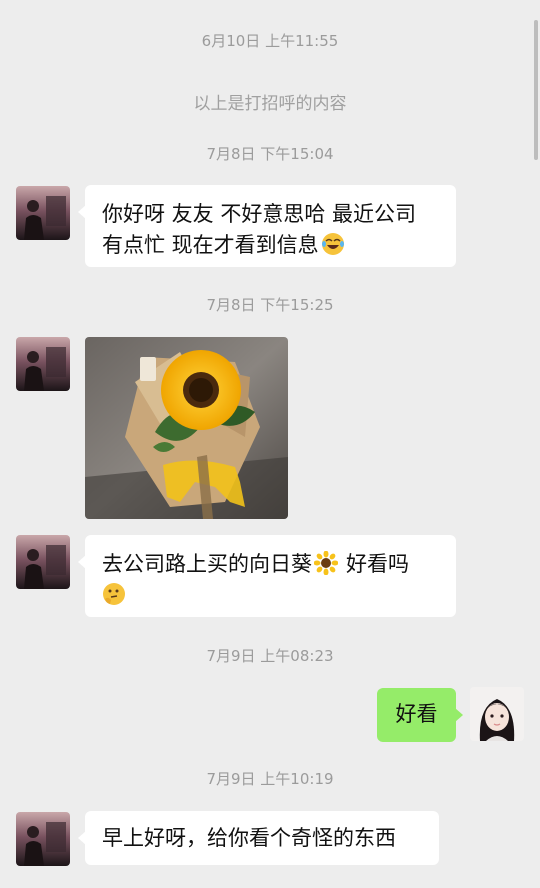 This screenshot has height=888, width=540. What do you see at coordinates (271, 595) in the screenshot?
I see `message-text-line` at bounding box center [271, 595].